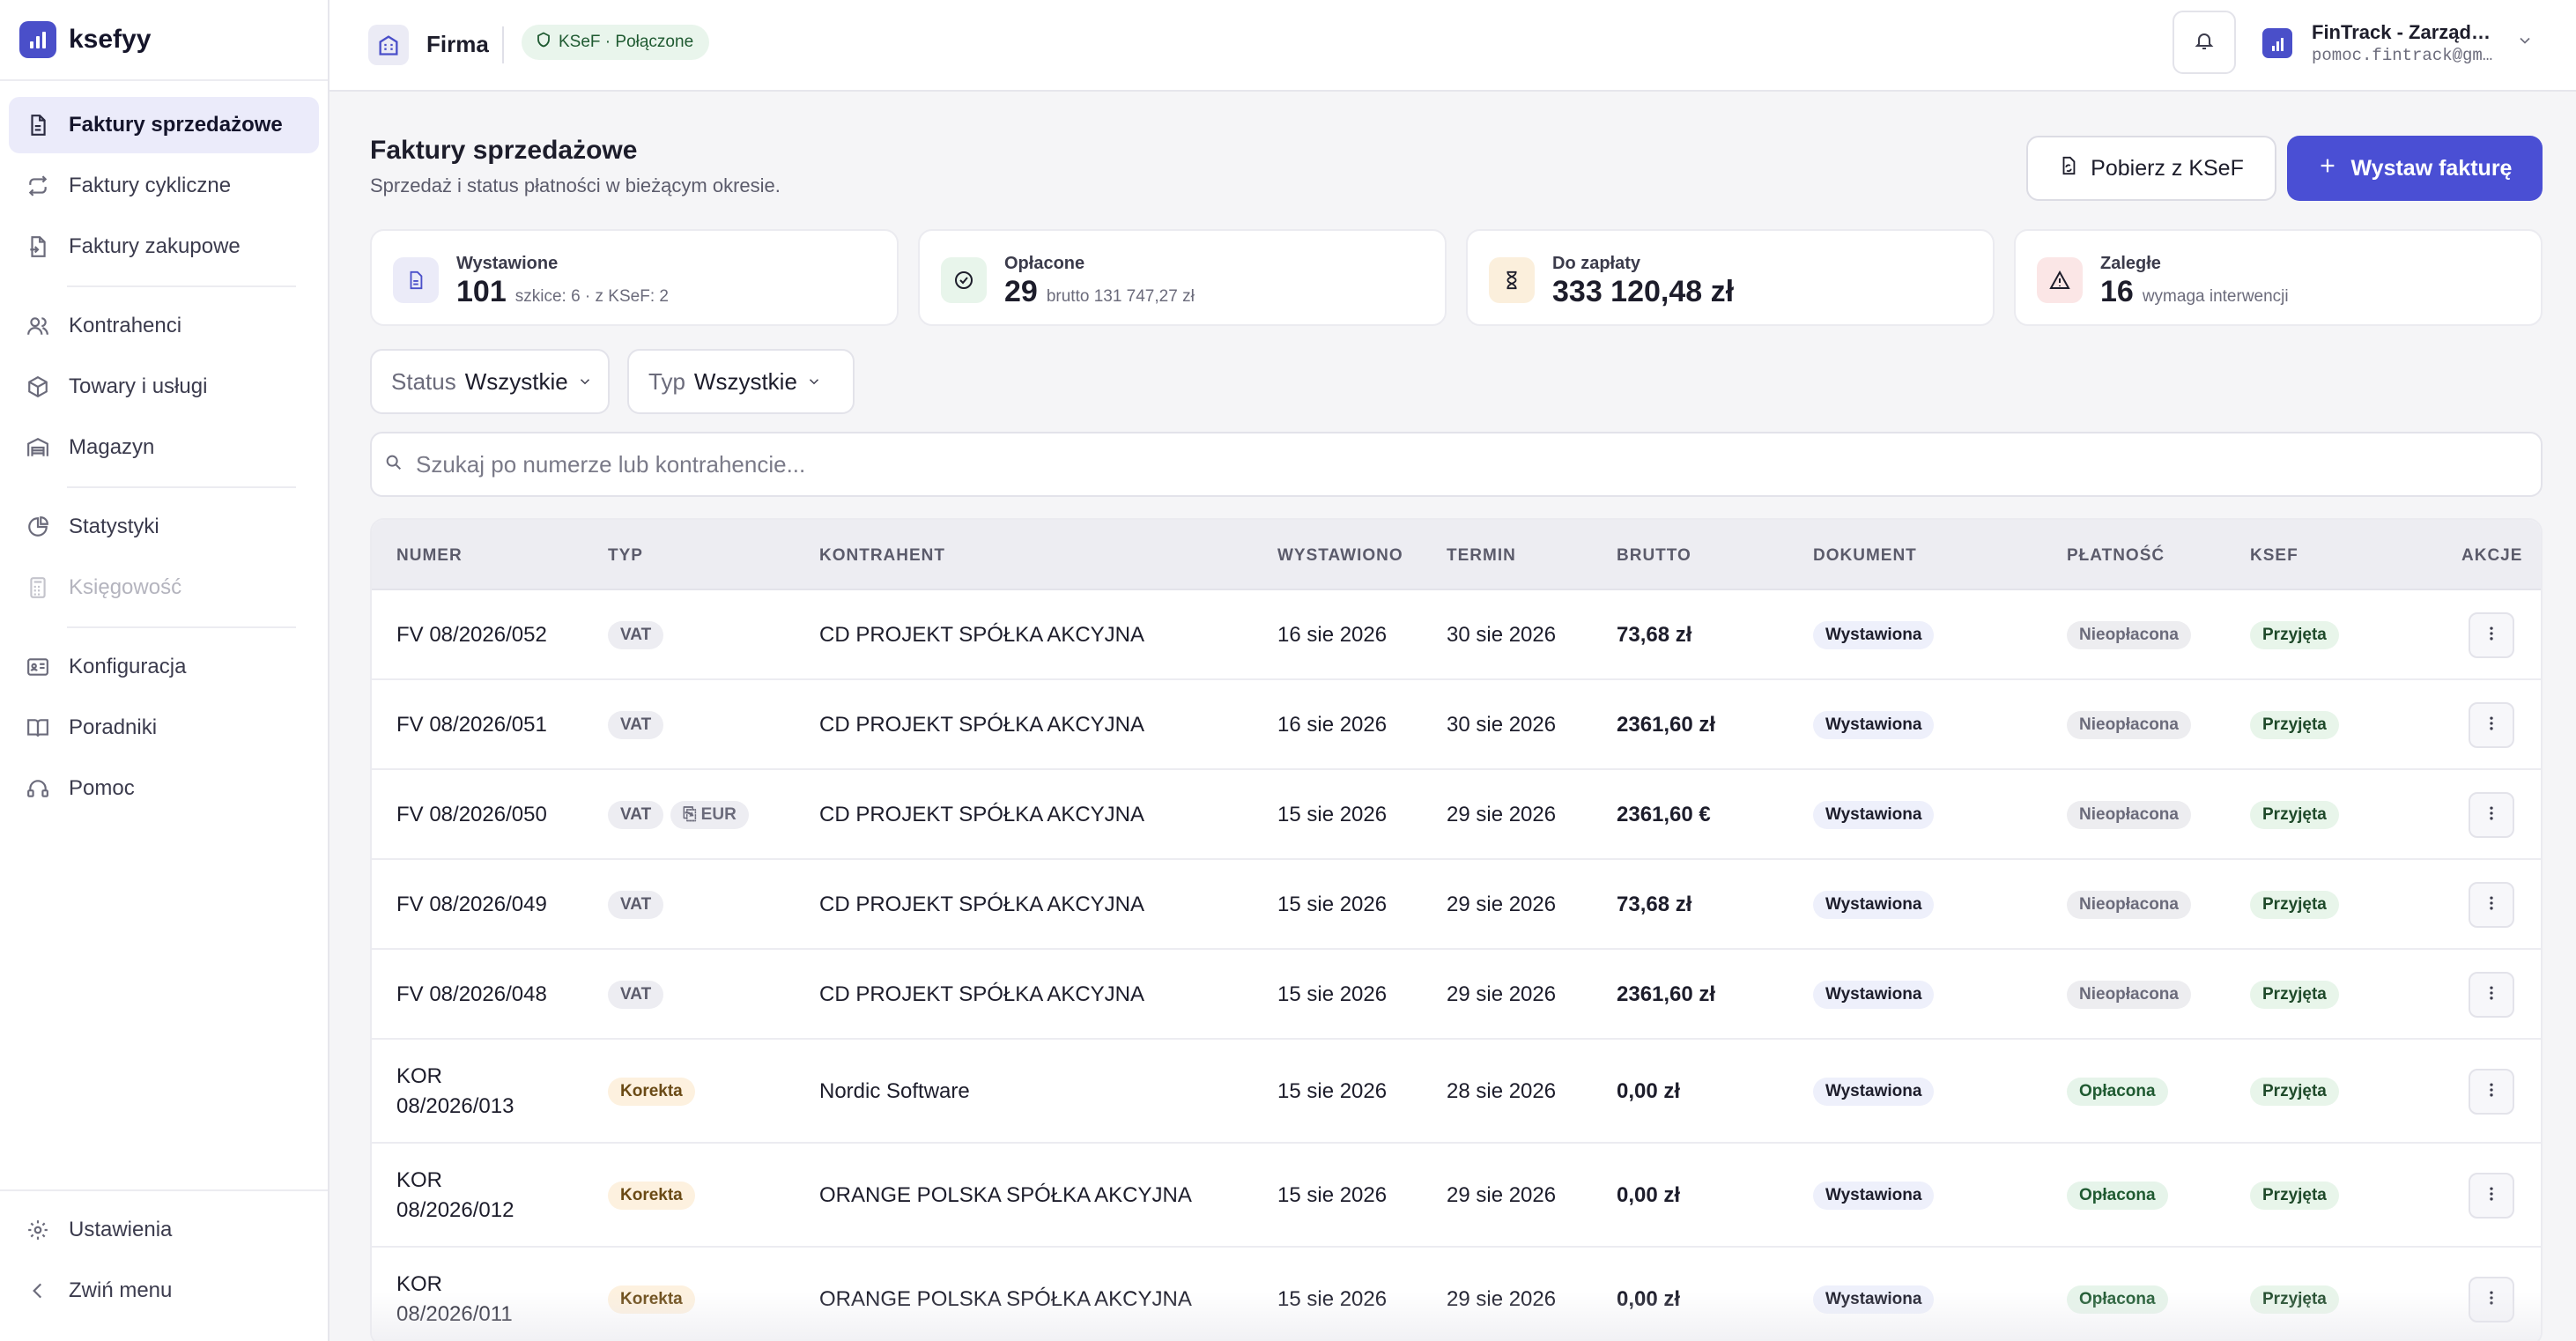 The height and width of the screenshot is (1341, 2576). What do you see at coordinates (38, 447) in the screenshot?
I see `warehouse-icon` at bounding box center [38, 447].